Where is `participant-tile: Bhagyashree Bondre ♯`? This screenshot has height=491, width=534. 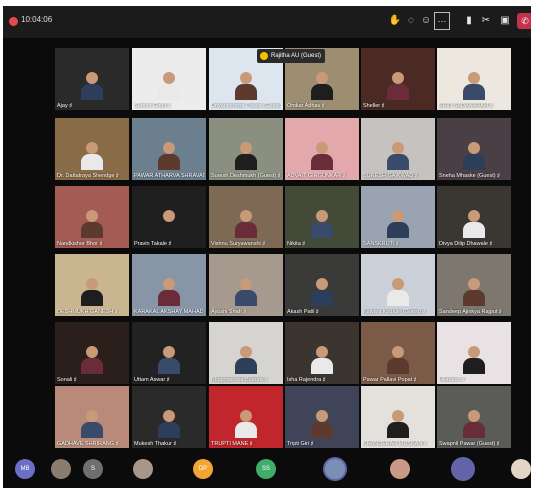 participant-tile: Bhagyashree Bondre ♯ is located at coordinates (246, 353).